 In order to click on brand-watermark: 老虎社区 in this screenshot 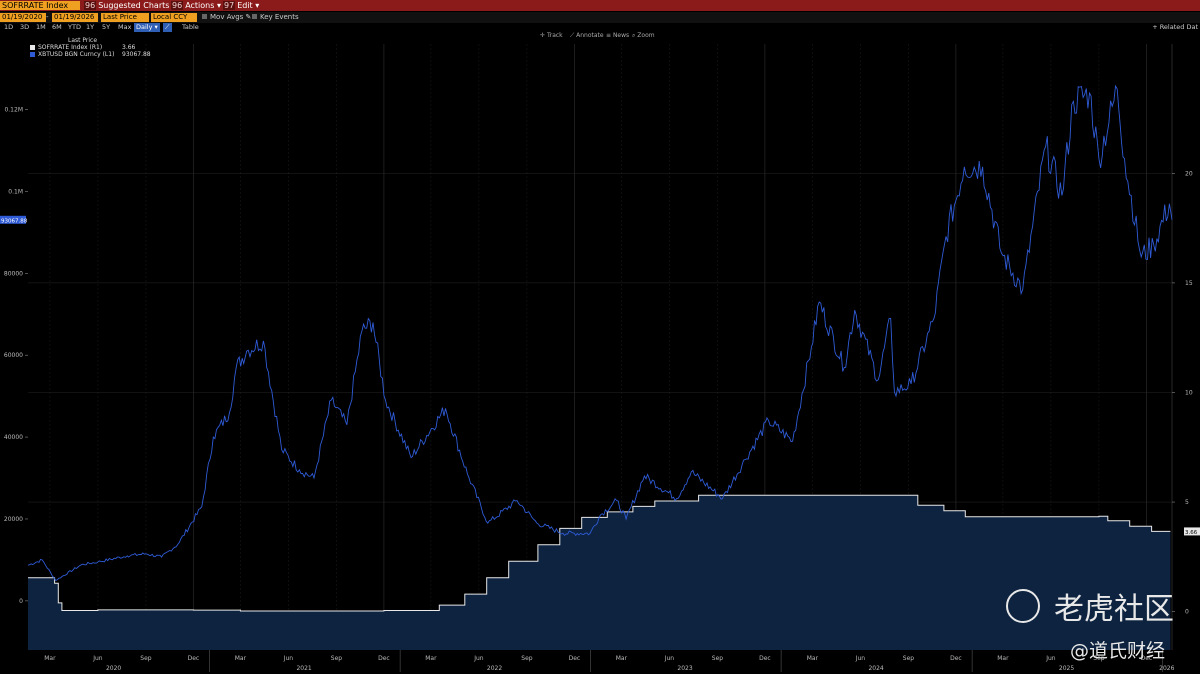, I will do `click(1090, 606)`.